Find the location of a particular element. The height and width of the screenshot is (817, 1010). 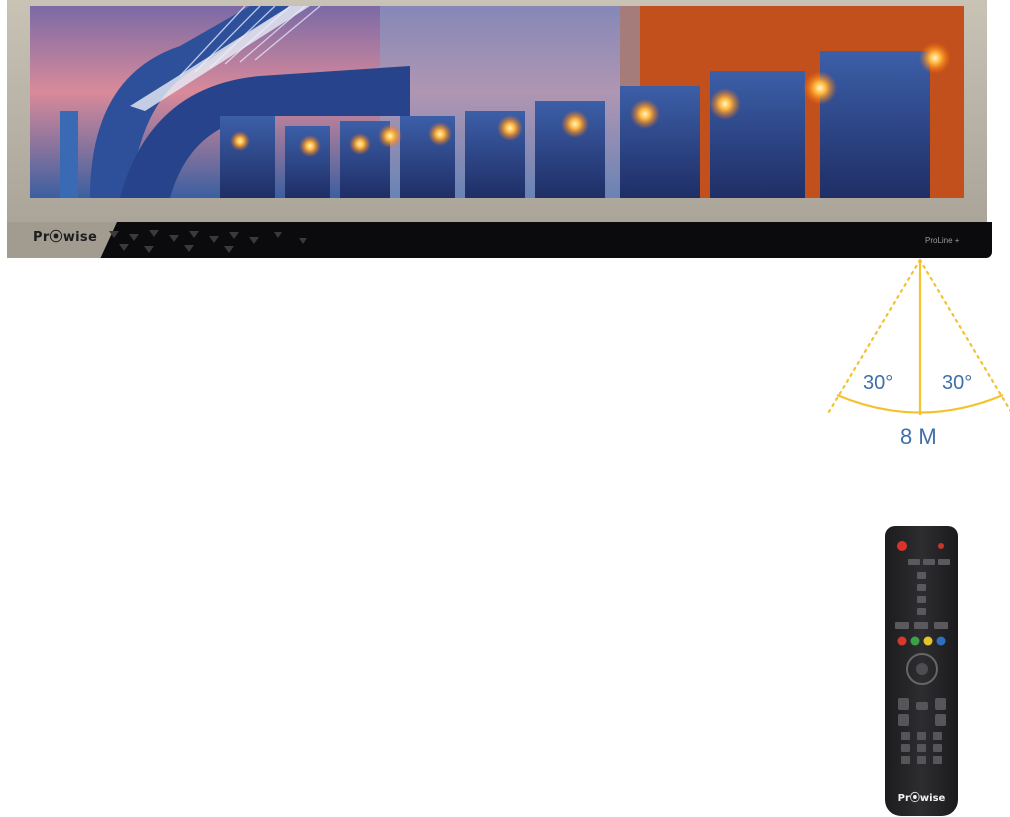

bezel-pattern is located at coordinates (208, 241).